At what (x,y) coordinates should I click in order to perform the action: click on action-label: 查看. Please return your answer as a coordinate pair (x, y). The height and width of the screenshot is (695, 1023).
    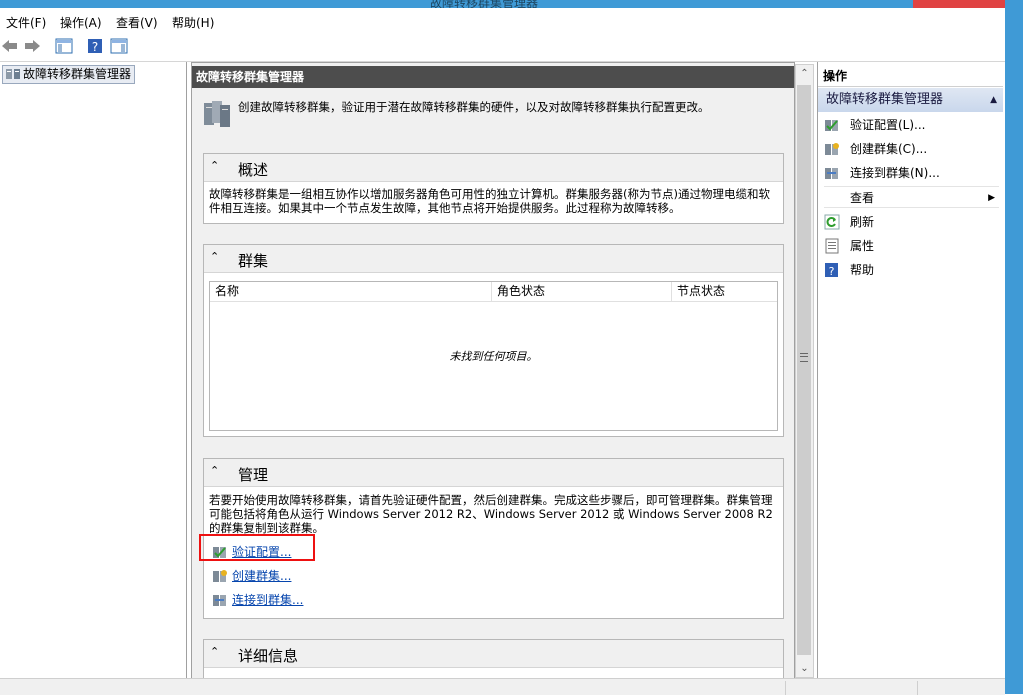
    Looking at the image, I should click on (862, 198).